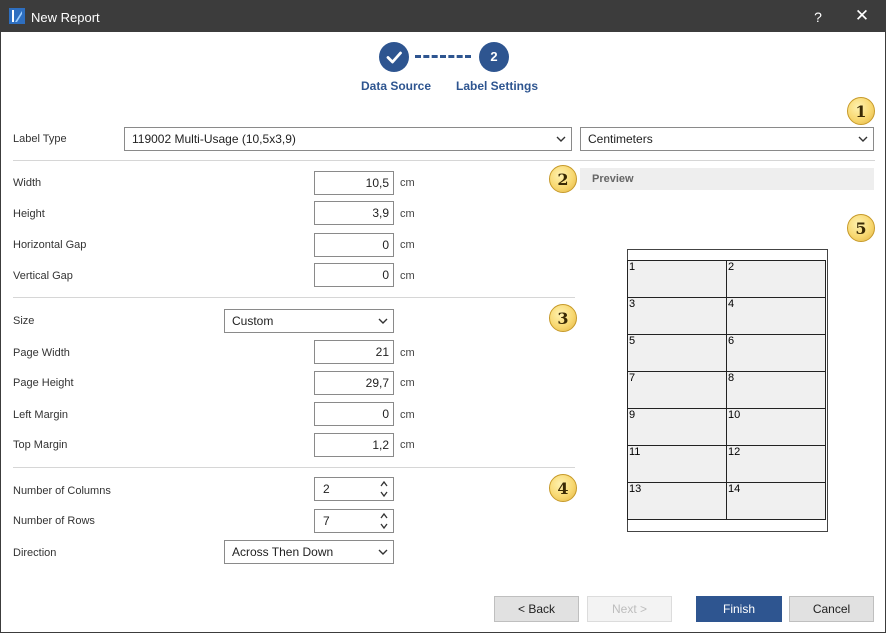 The width and height of the screenshot is (886, 633). I want to click on horizontal-gap-input: 0, so click(354, 245).